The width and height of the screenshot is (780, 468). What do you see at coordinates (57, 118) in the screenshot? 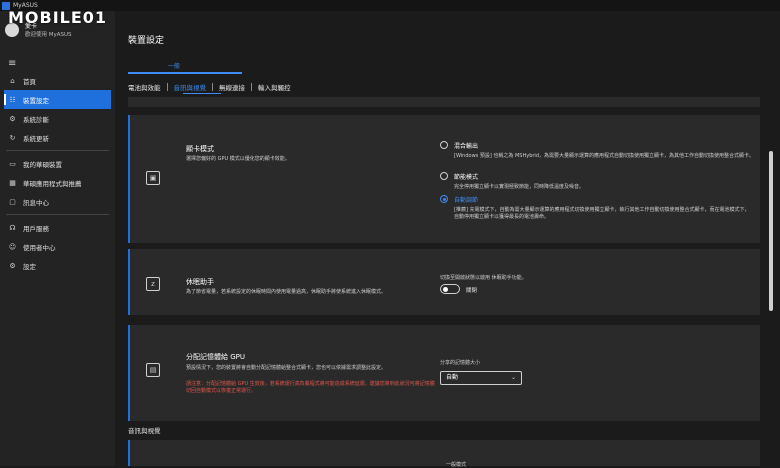
I see `sidebar-item-diagnostics: ⚙ 系統診斷` at bounding box center [57, 118].